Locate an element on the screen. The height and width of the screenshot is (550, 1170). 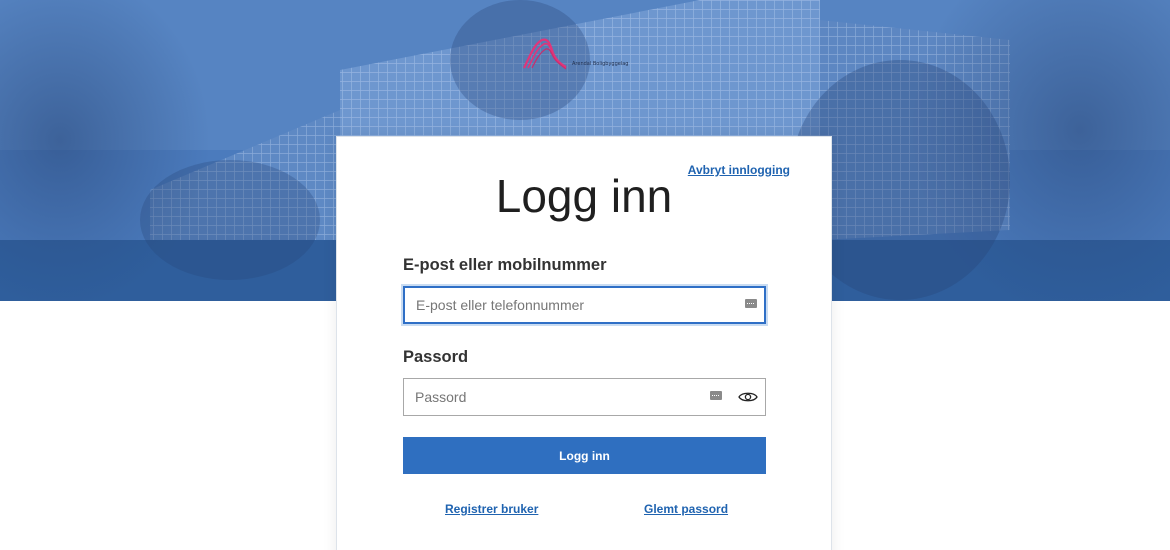
email-input is located at coordinates (584, 305).